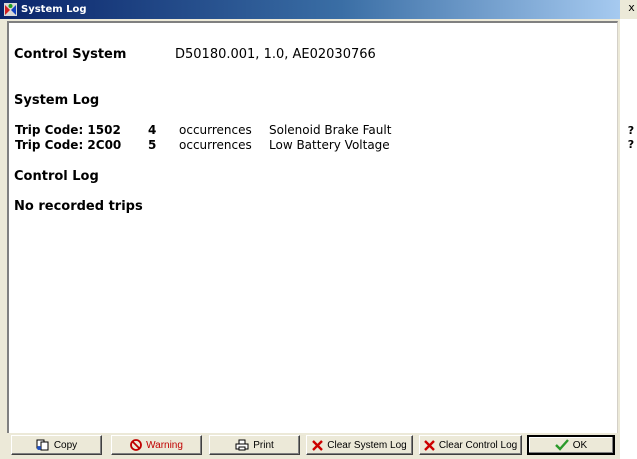 The width and height of the screenshot is (637, 459). Describe the element at coordinates (56, 176) in the screenshot. I see `control-log-heading: Control Log` at that location.